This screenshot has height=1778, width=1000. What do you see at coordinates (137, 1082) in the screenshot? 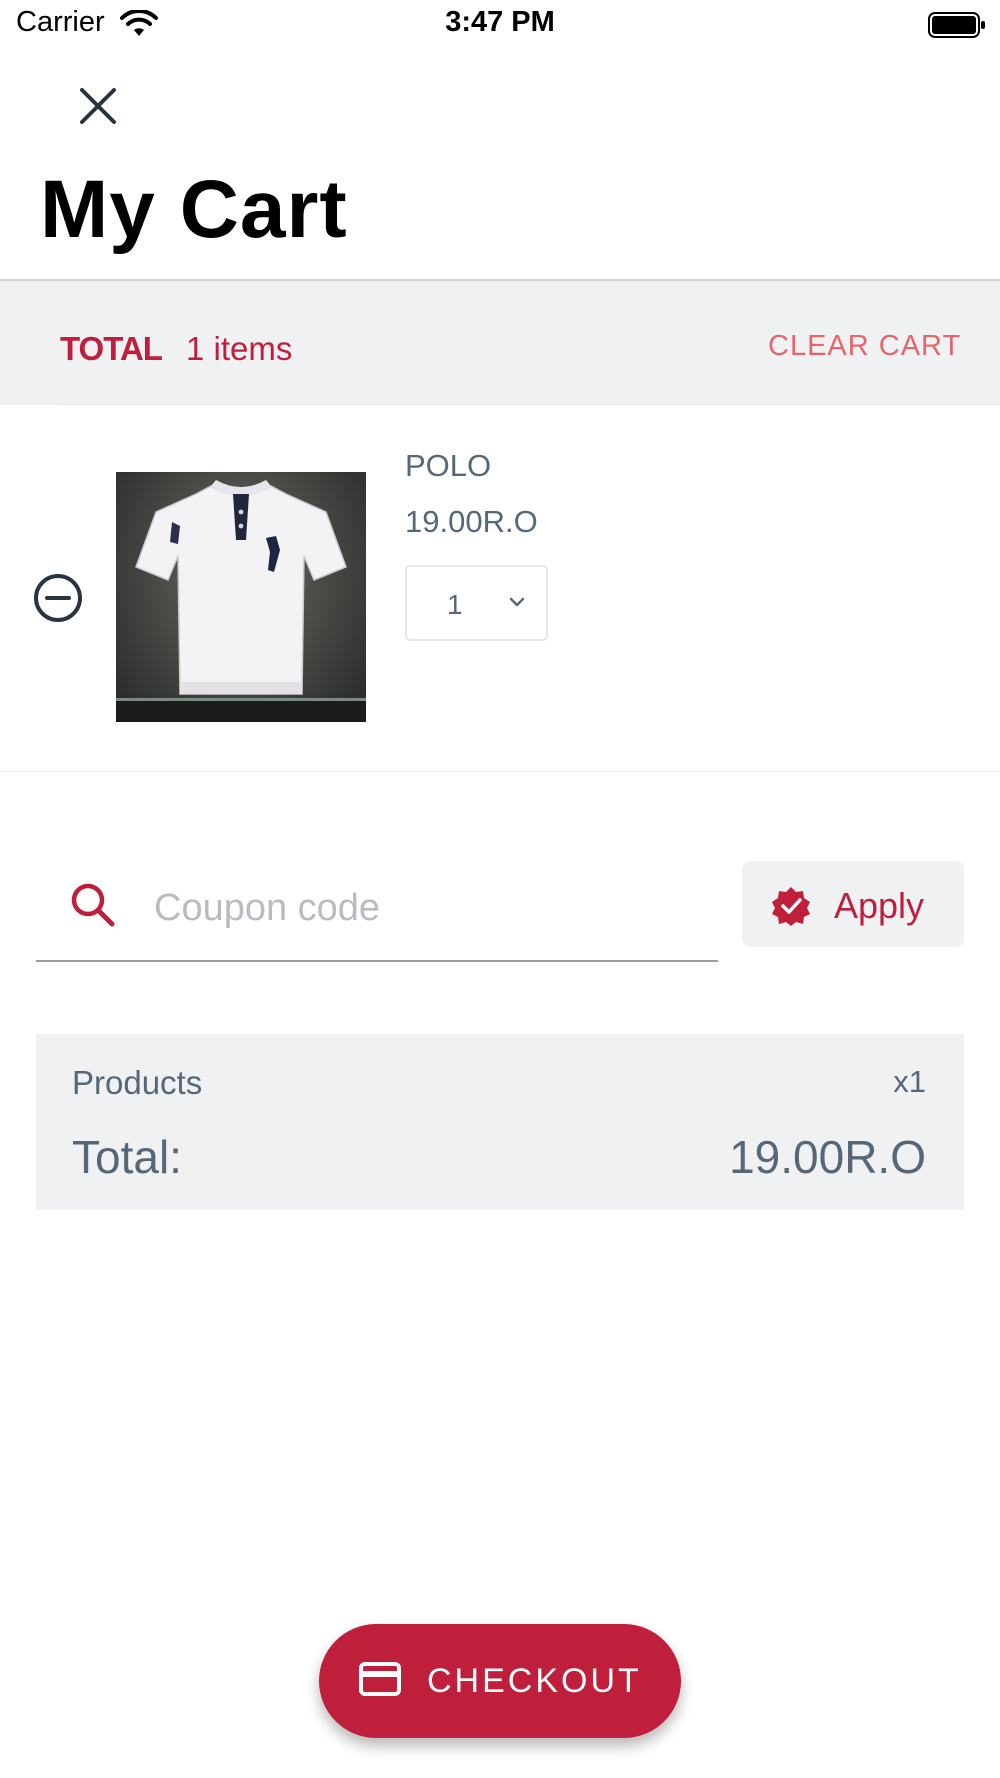
I see `summary-products-label: Products` at bounding box center [137, 1082].